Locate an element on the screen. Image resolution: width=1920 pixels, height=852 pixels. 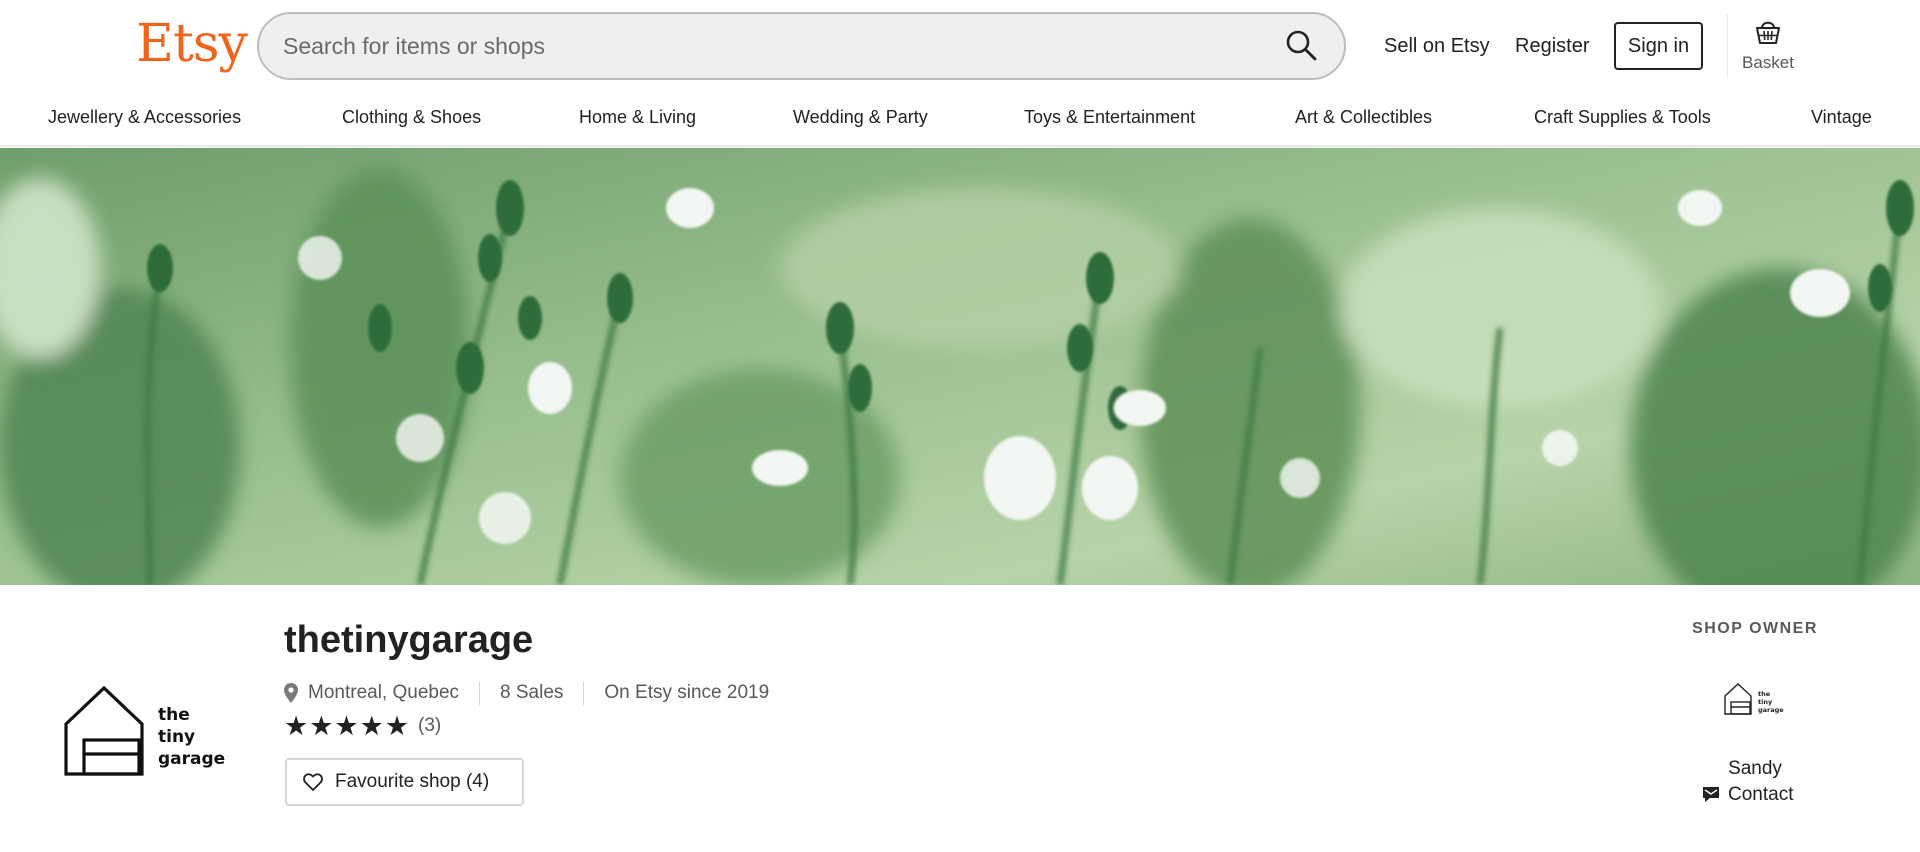
shop-sales: 8 Sales is located at coordinates (531, 693).